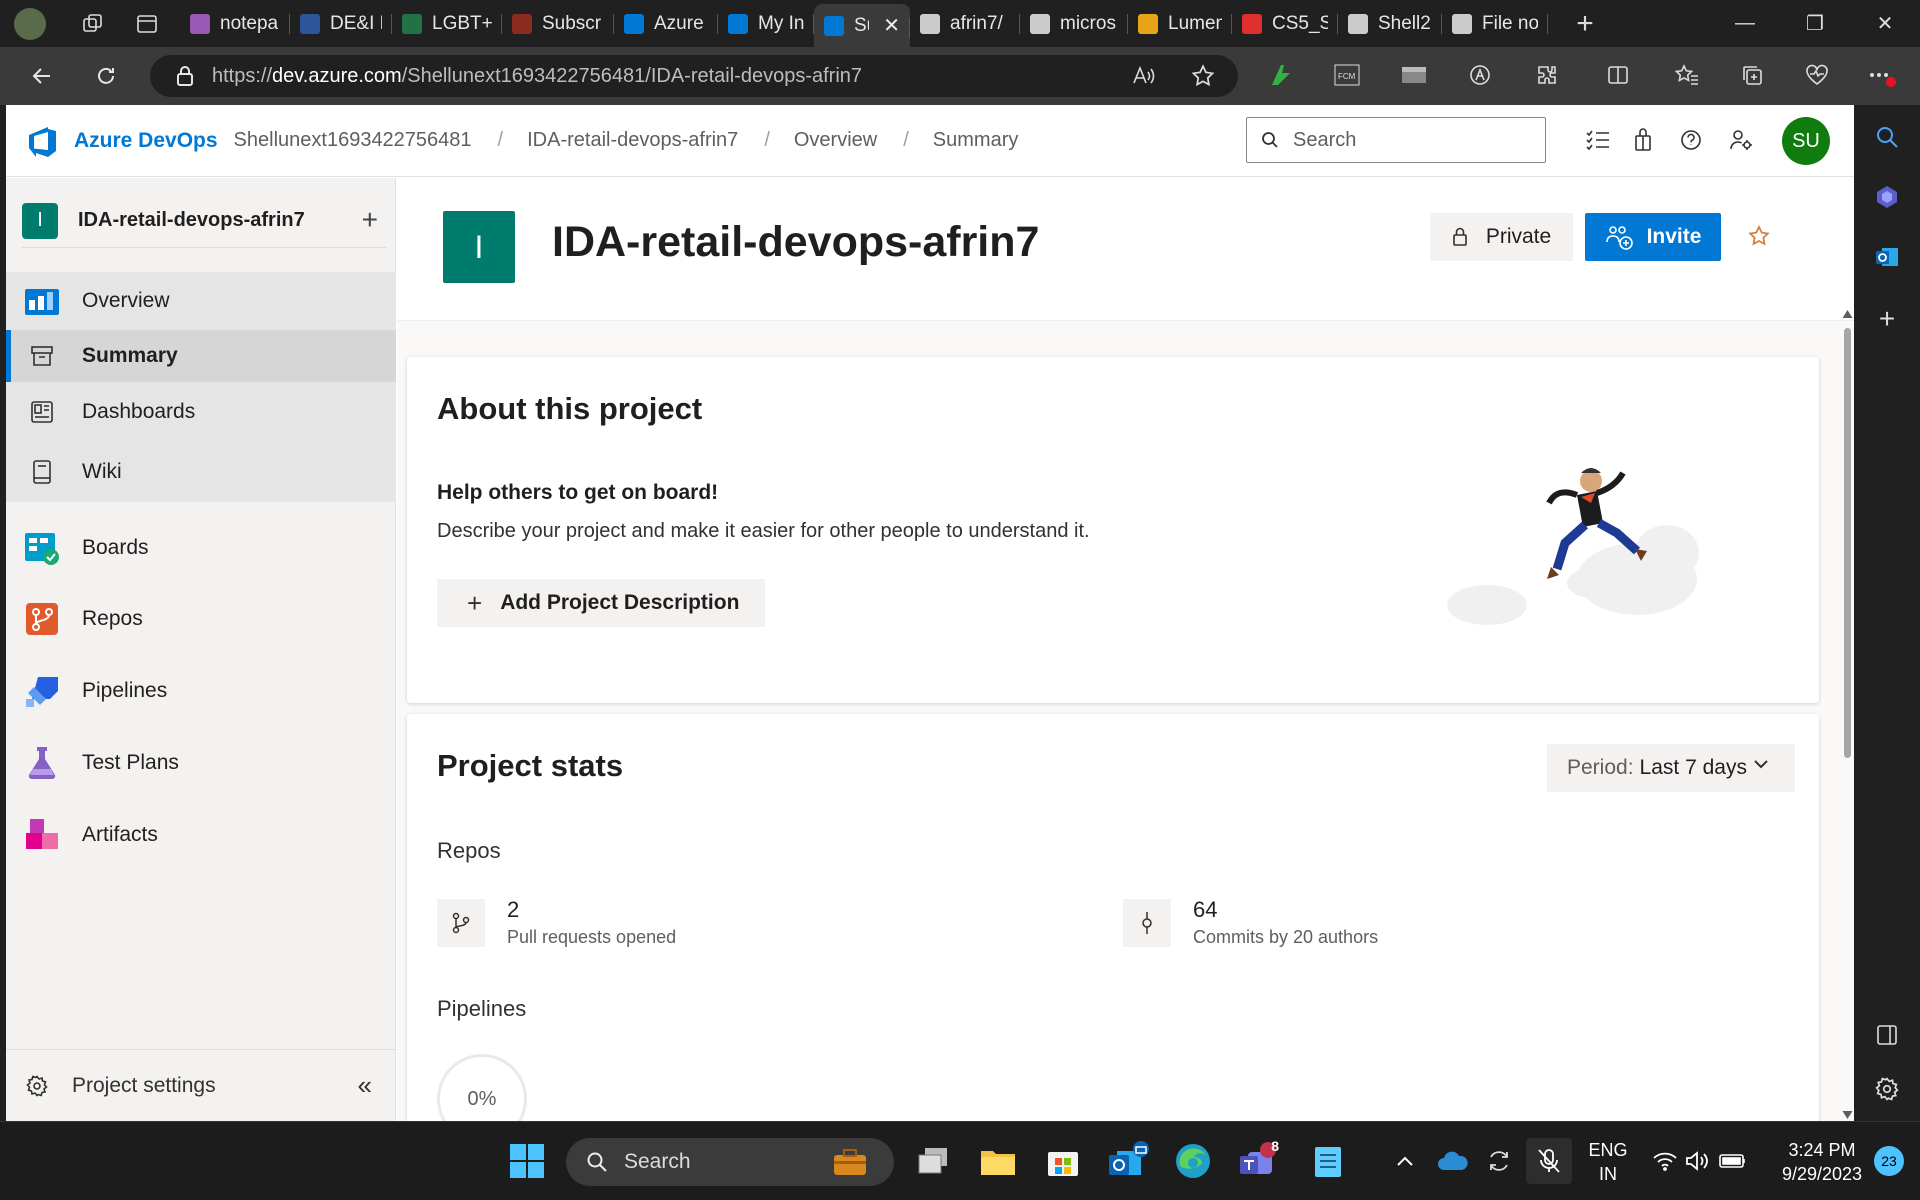 The width and height of the screenshot is (1920, 1200). What do you see at coordinates (235, 23) in the screenshot?
I see `browser-tab: notepa` at bounding box center [235, 23].